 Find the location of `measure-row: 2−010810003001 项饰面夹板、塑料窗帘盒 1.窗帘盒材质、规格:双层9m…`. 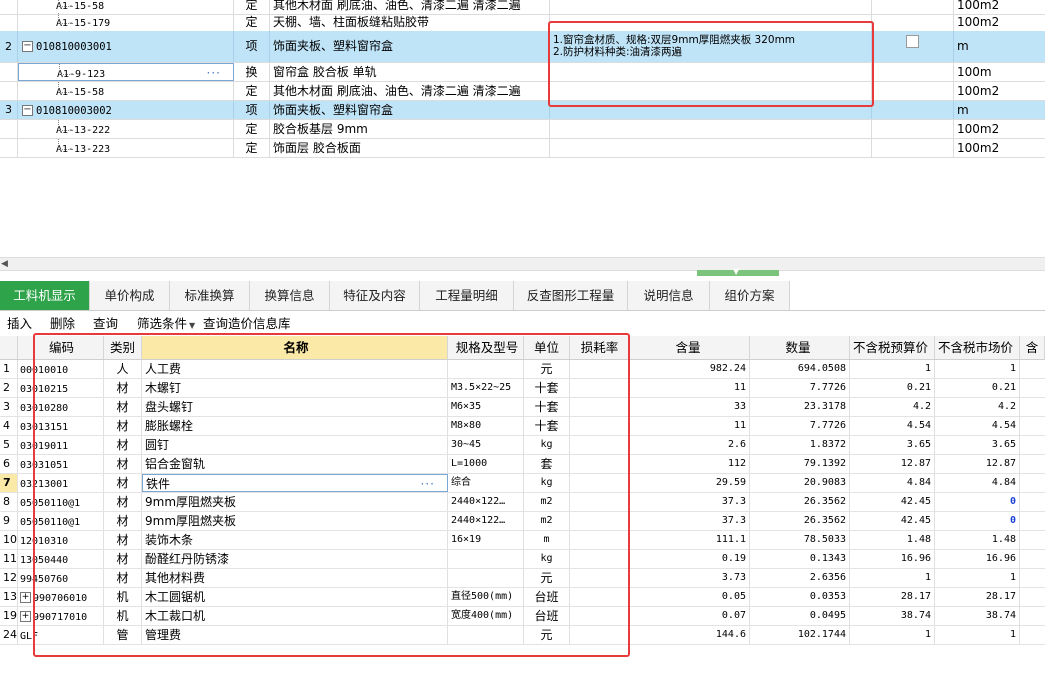

measure-row: 2−010810003001 项饰面夹板、塑料窗帘盒 1.窗帘盒材质、规格:双层9m… is located at coordinates (522, 47).